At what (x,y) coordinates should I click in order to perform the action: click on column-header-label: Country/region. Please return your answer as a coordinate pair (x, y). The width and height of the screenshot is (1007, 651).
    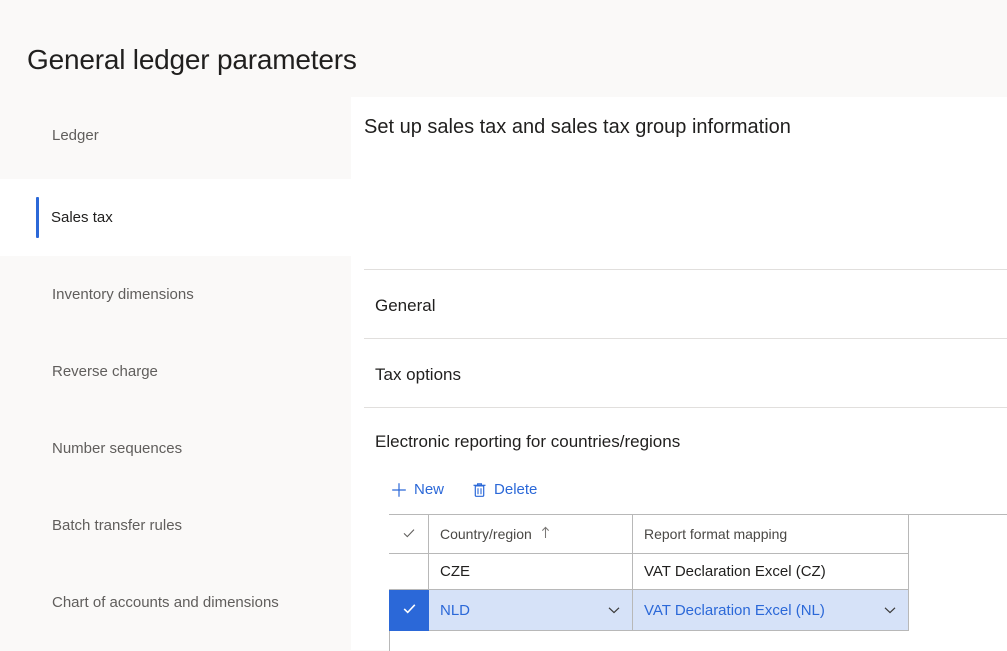
    Looking at the image, I should click on (486, 534).